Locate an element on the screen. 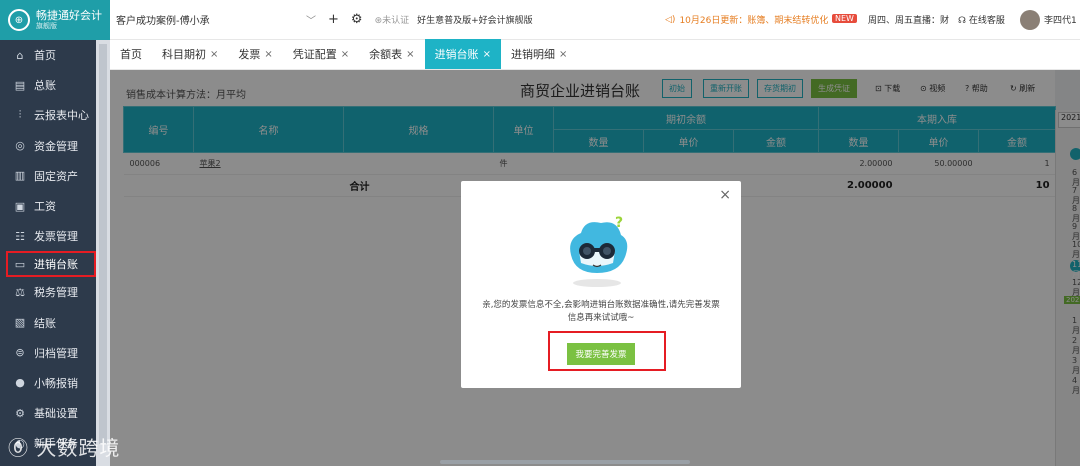 The image size is (1080, 466). tab-label: 余额表 is located at coordinates (386, 54).